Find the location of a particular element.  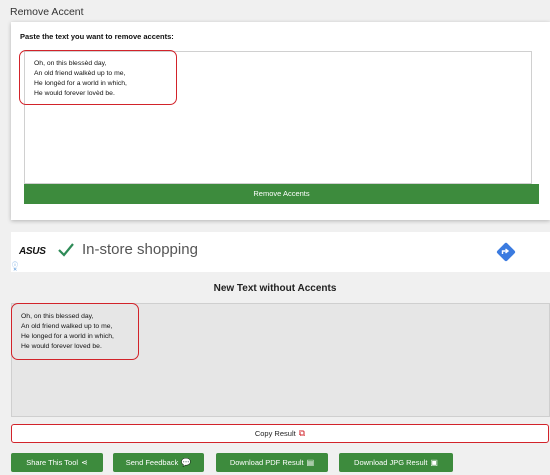

directions-icon is located at coordinates (506, 252).